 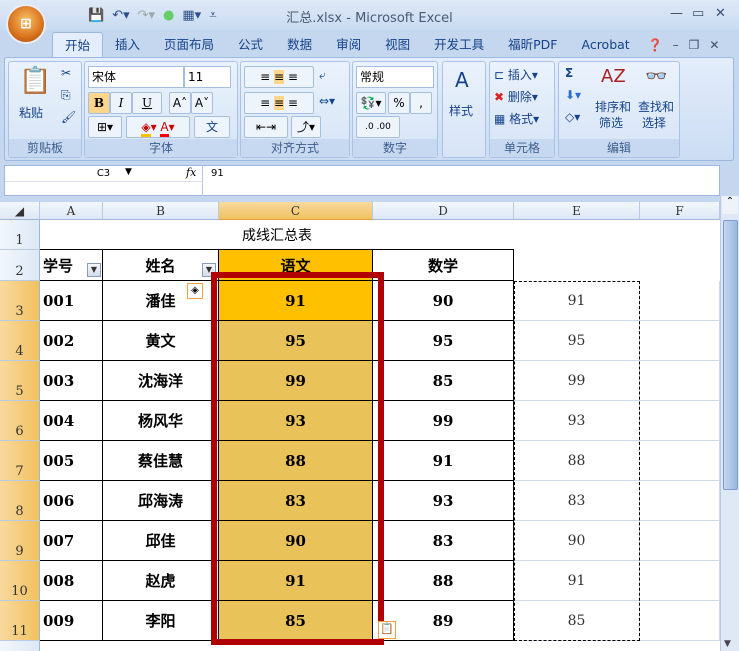 What do you see at coordinates (277, 235) in the screenshot?
I see `sheet-title: 成线汇总表` at bounding box center [277, 235].